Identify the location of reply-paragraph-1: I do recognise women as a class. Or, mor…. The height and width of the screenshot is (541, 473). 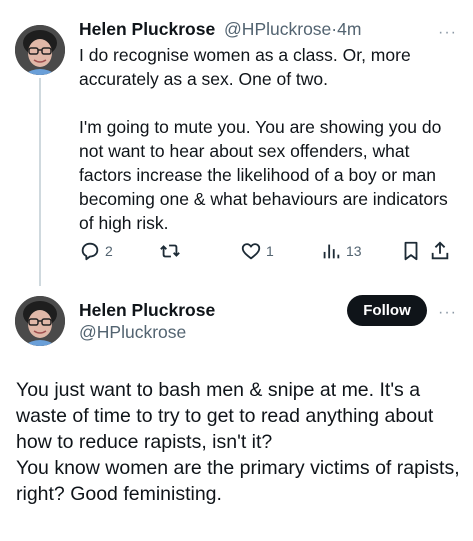
(245, 67).